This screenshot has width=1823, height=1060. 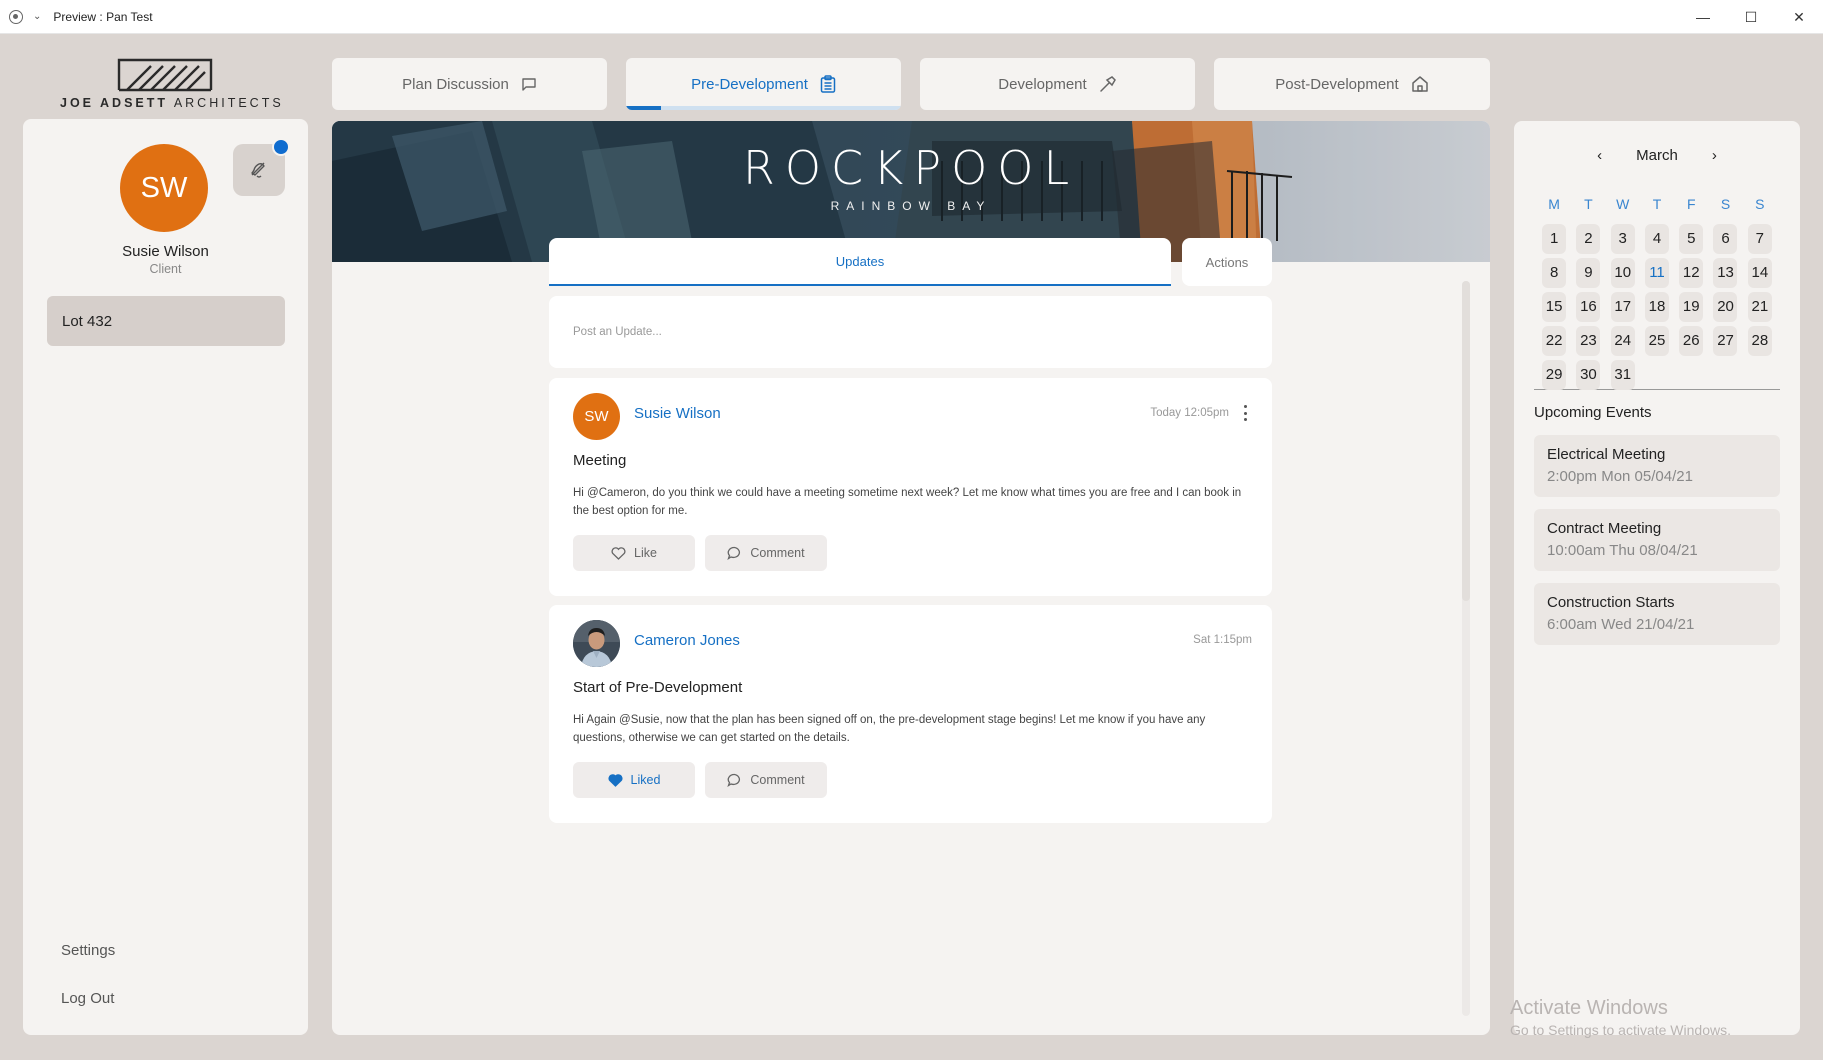 What do you see at coordinates (1760, 340) in the screenshot?
I see `calendar-day: 28` at bounding box center [1760, 340].